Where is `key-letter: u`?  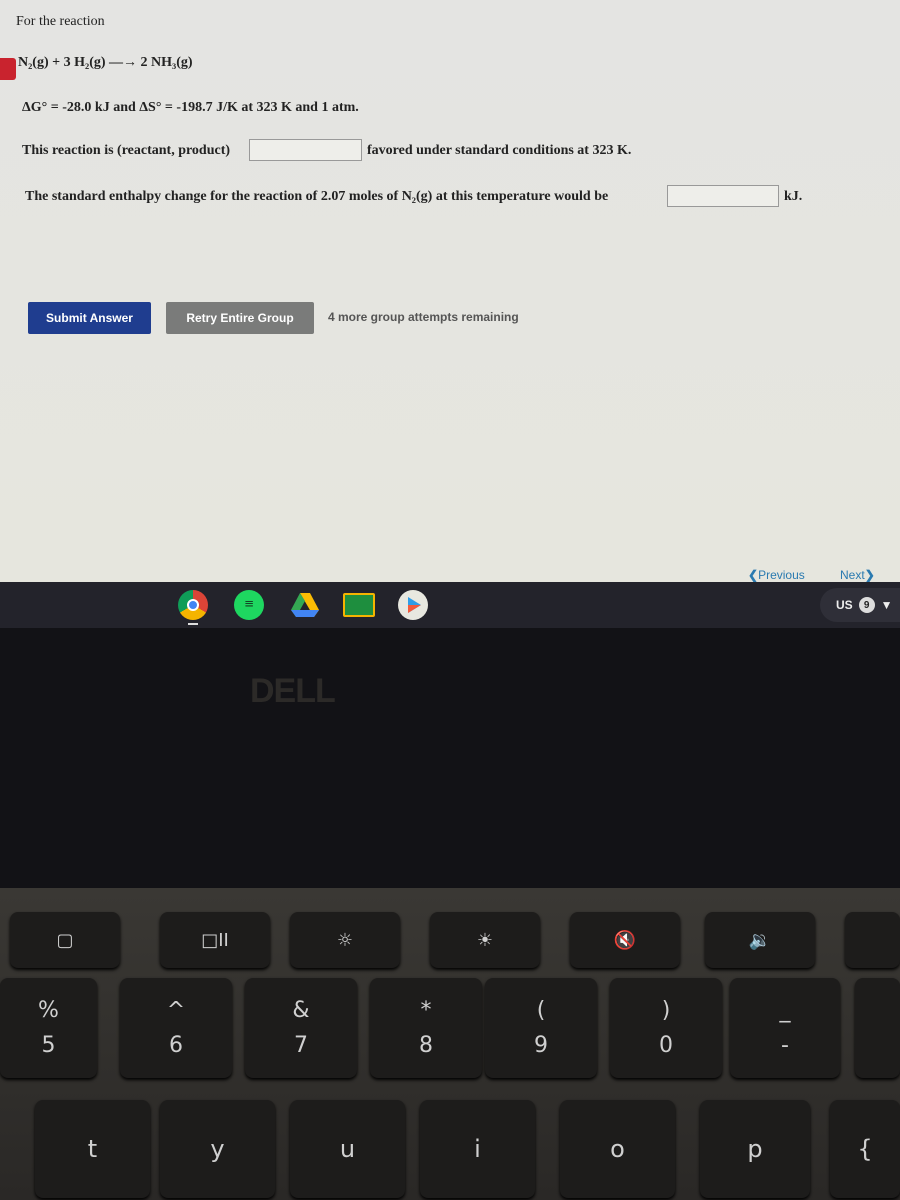 key-letter: u is located at coordinates (347, 1149).